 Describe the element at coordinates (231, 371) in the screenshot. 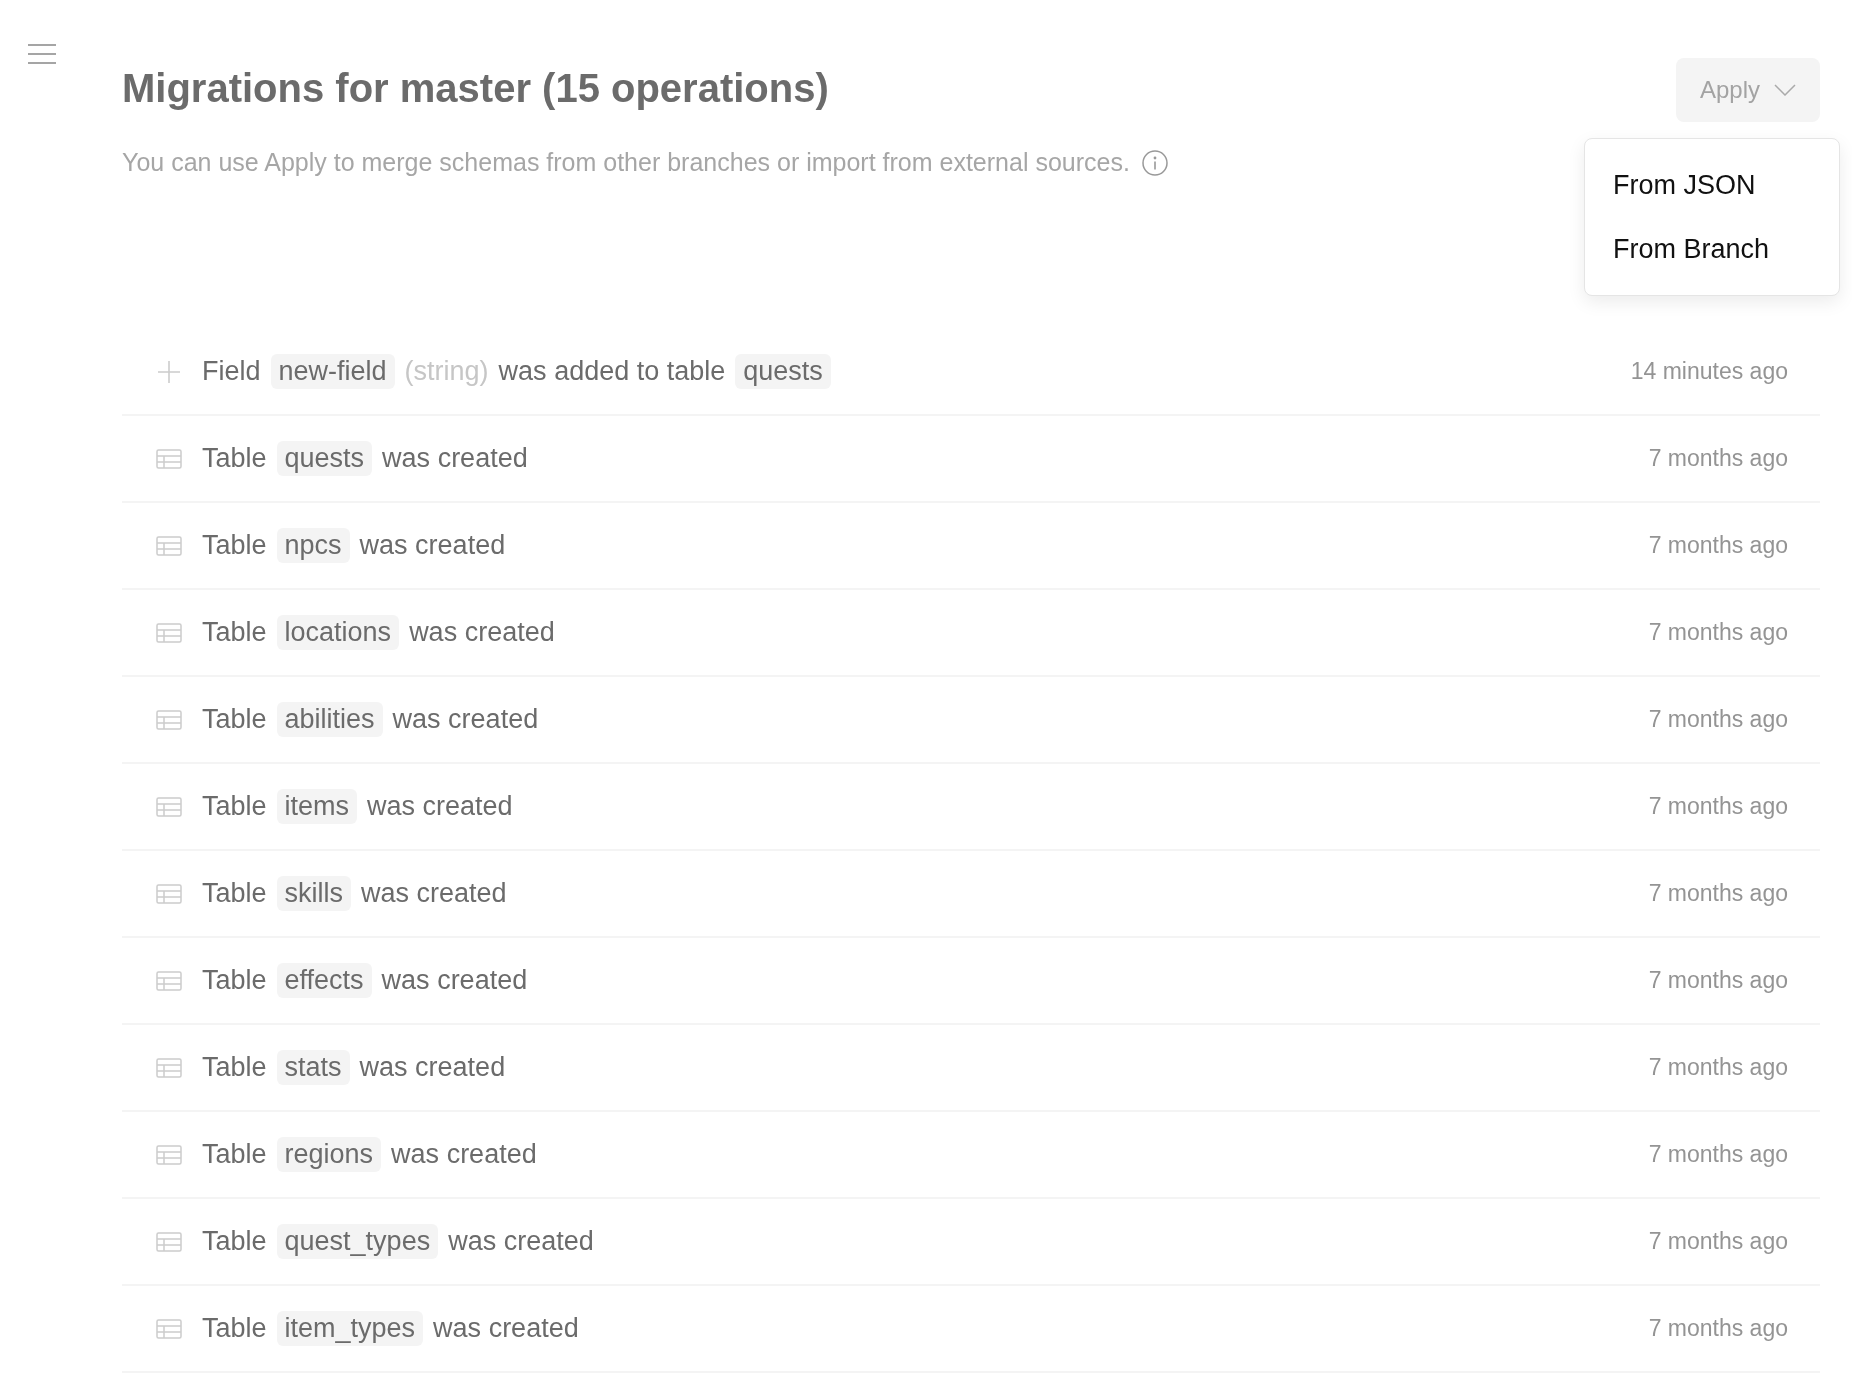

I see `operation-text: Field` at that location.